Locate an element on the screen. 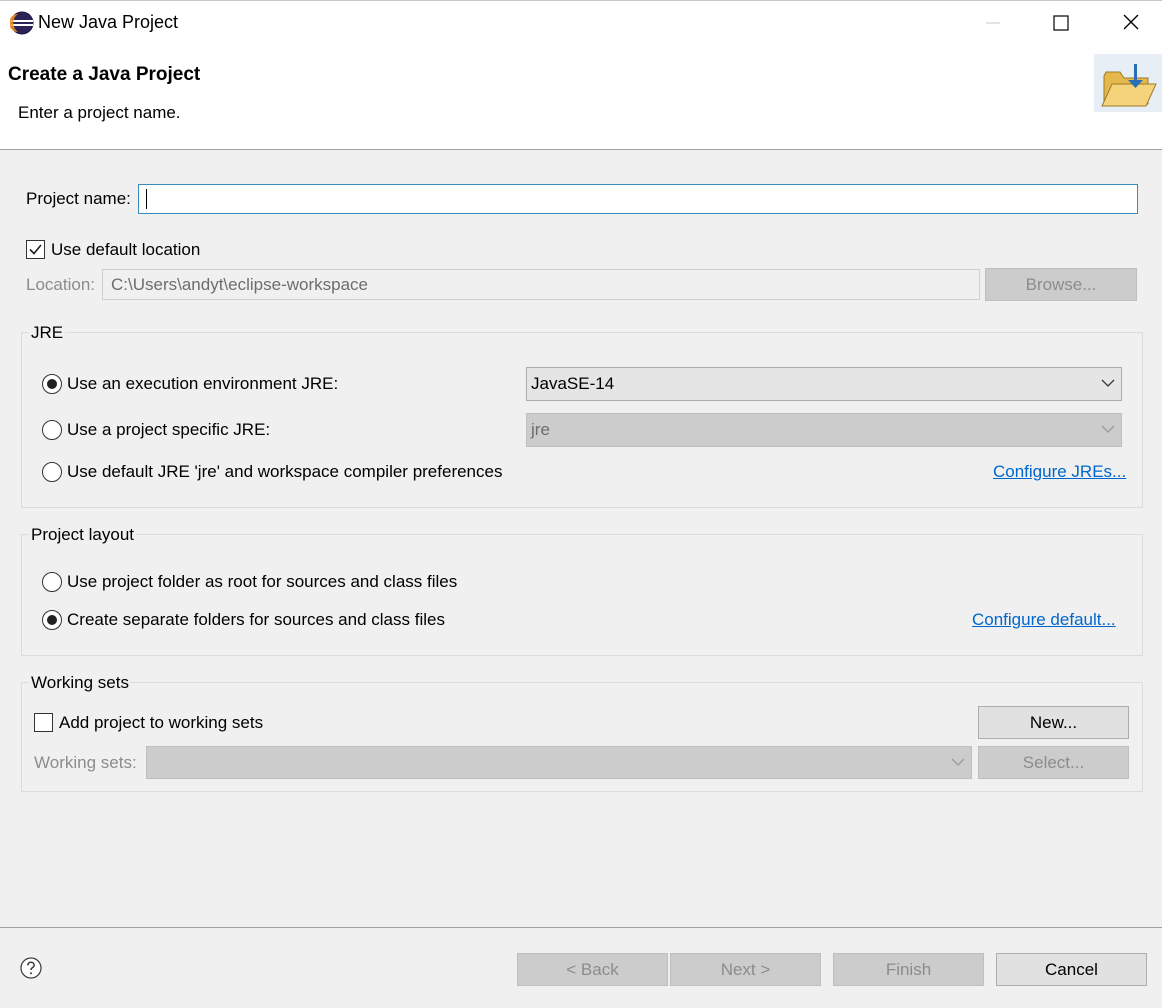 The image size is (1162, 1008). use-execution-environment-radio is located at coordinates (52, 384).